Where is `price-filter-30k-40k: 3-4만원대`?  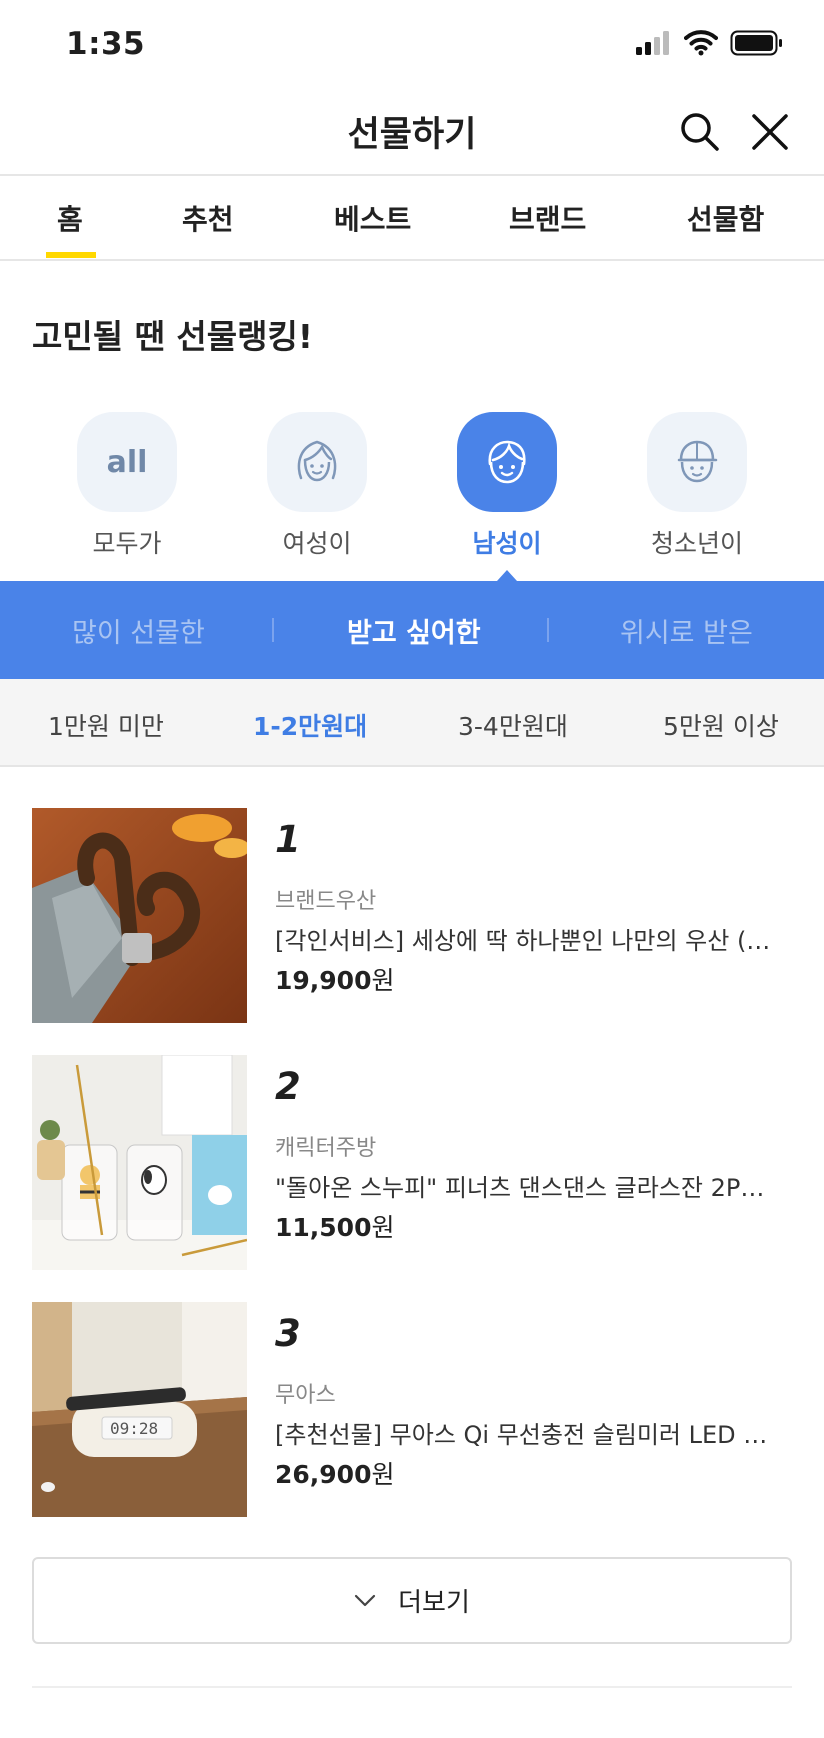 price-filter-30k-40k: 3-4만원대 is located at coordinates (513, 725).